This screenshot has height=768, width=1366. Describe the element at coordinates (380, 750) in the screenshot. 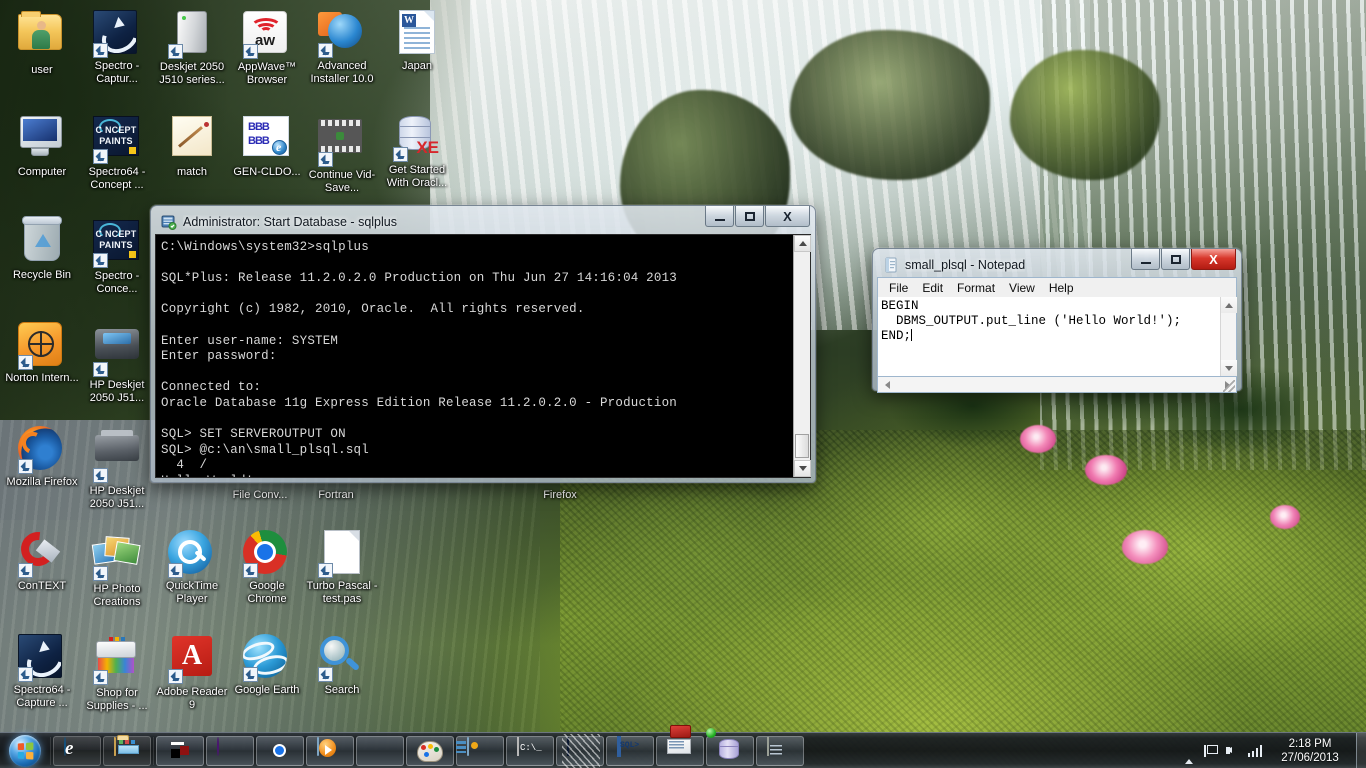

I see `taskbar-button-mozilla-firefox` at that location.